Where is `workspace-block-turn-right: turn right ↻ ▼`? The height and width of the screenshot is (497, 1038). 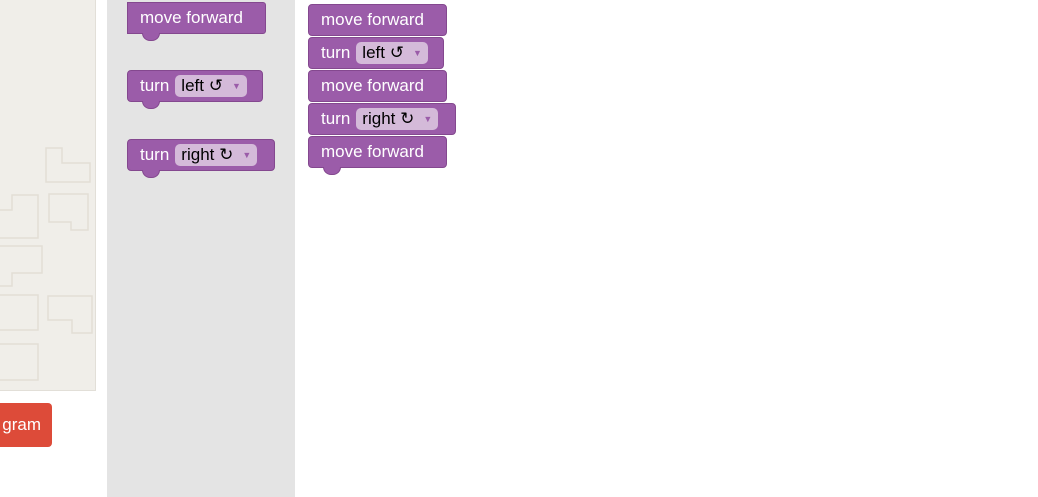
workspace-block-turn-right: turn right ↻ ▼ is located at coordinates (382, 119).